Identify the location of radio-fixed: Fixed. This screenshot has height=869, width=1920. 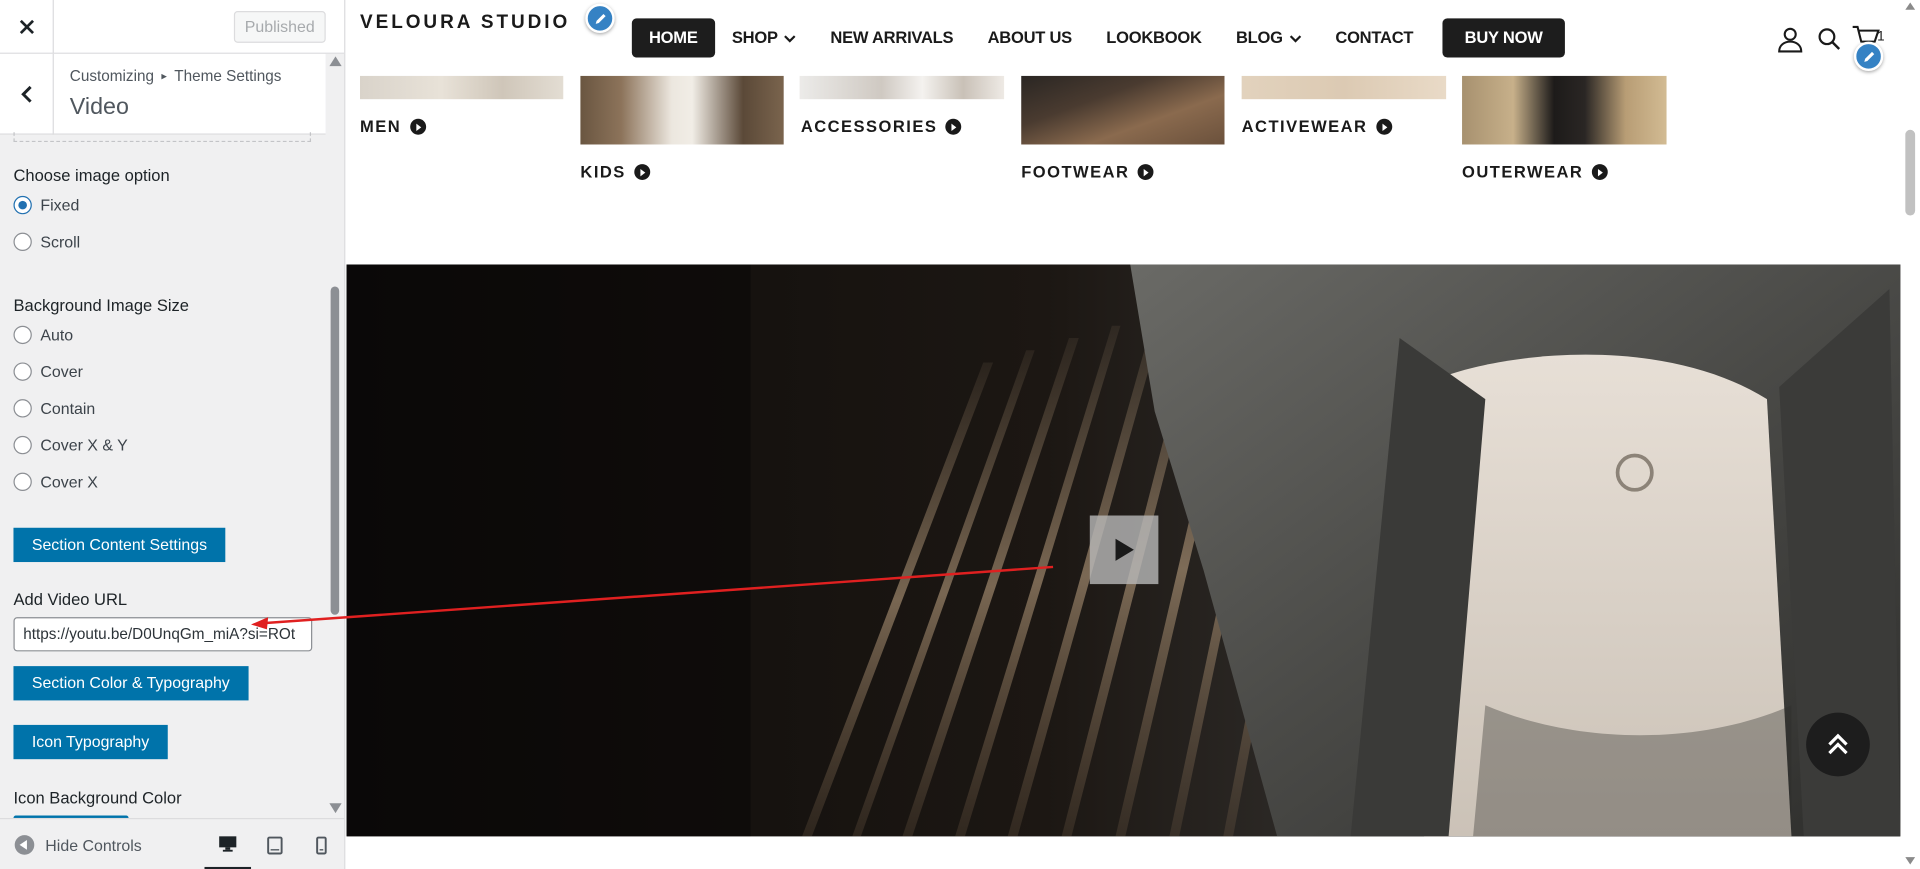
(46, 205).